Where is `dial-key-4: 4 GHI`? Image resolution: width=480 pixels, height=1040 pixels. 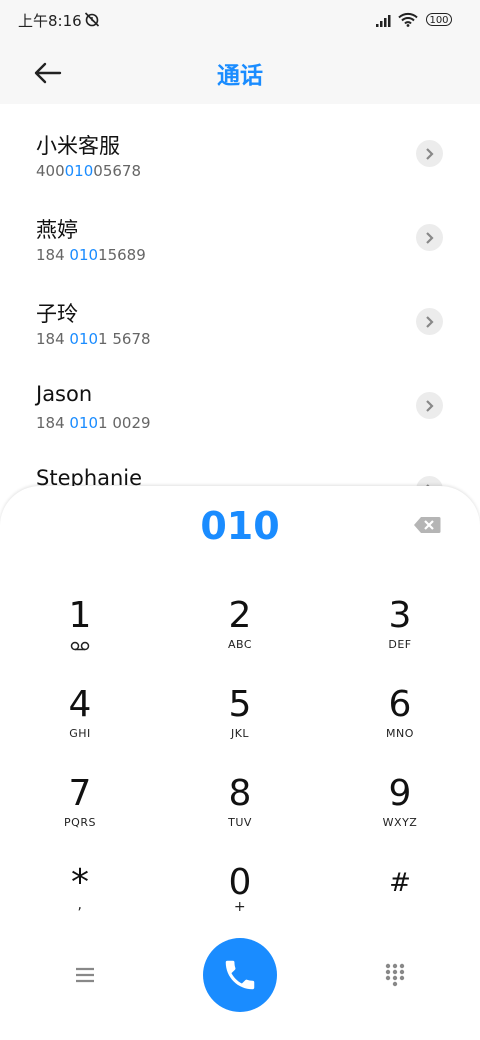 dial-key-4: 4 GHI is located at coordinates (80, 725).